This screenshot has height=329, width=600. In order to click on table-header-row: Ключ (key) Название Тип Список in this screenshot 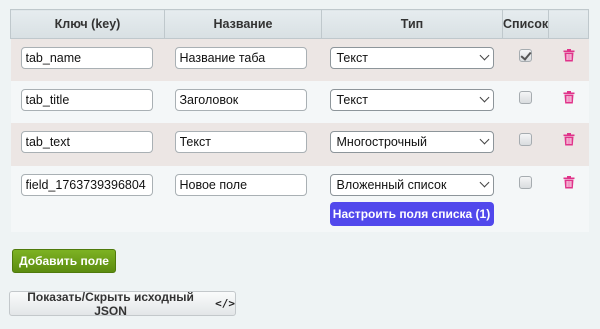, I will do `click(299, 24)`.